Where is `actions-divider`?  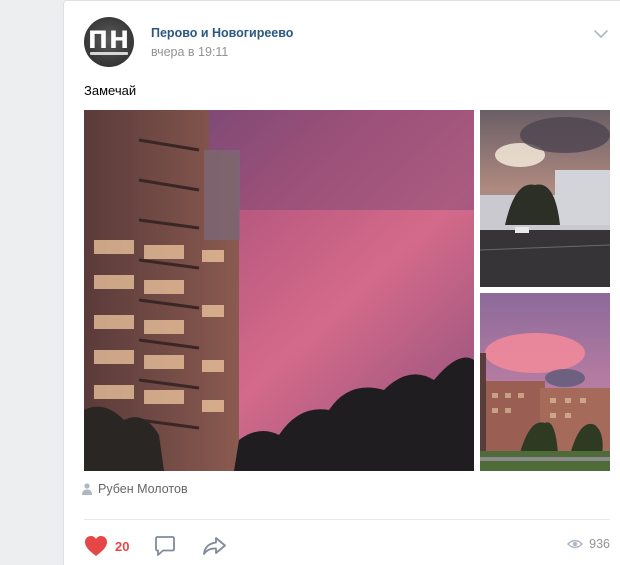
actions-divider is located at coordinates (347, 519).